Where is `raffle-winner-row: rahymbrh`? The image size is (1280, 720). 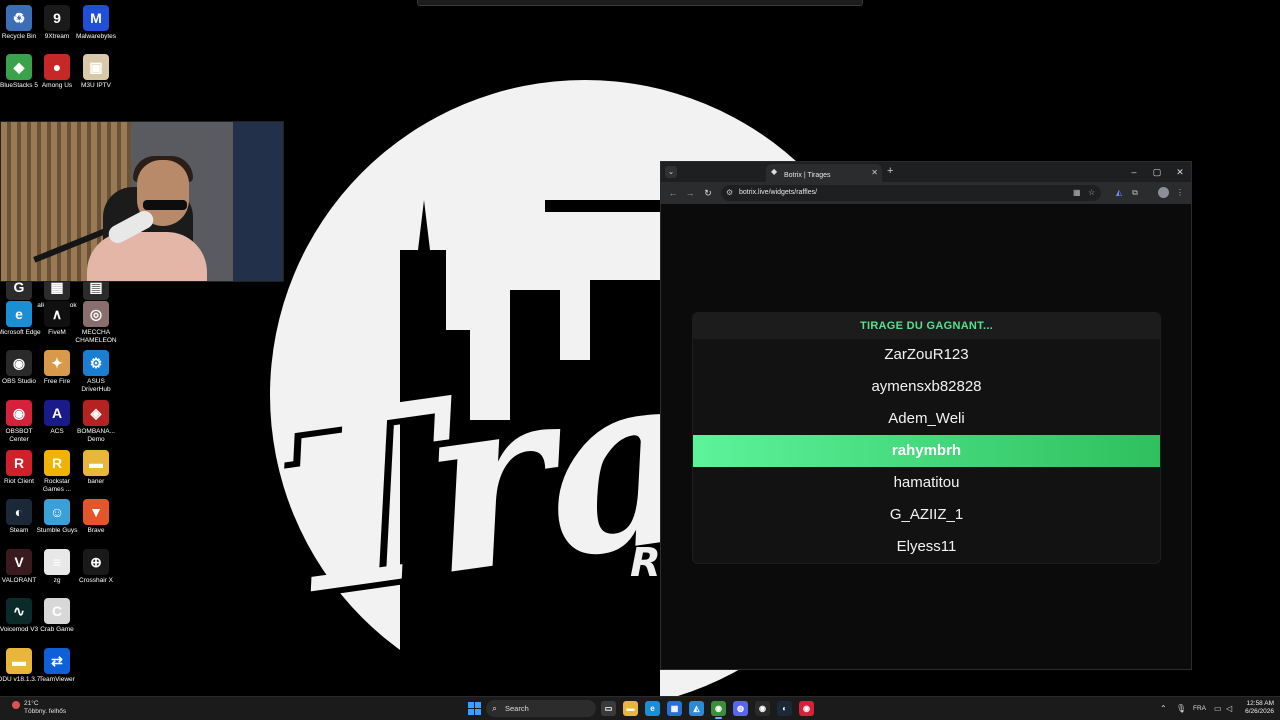
raffle-winner-row: rahymbrh is located at coordinates (926, 451).